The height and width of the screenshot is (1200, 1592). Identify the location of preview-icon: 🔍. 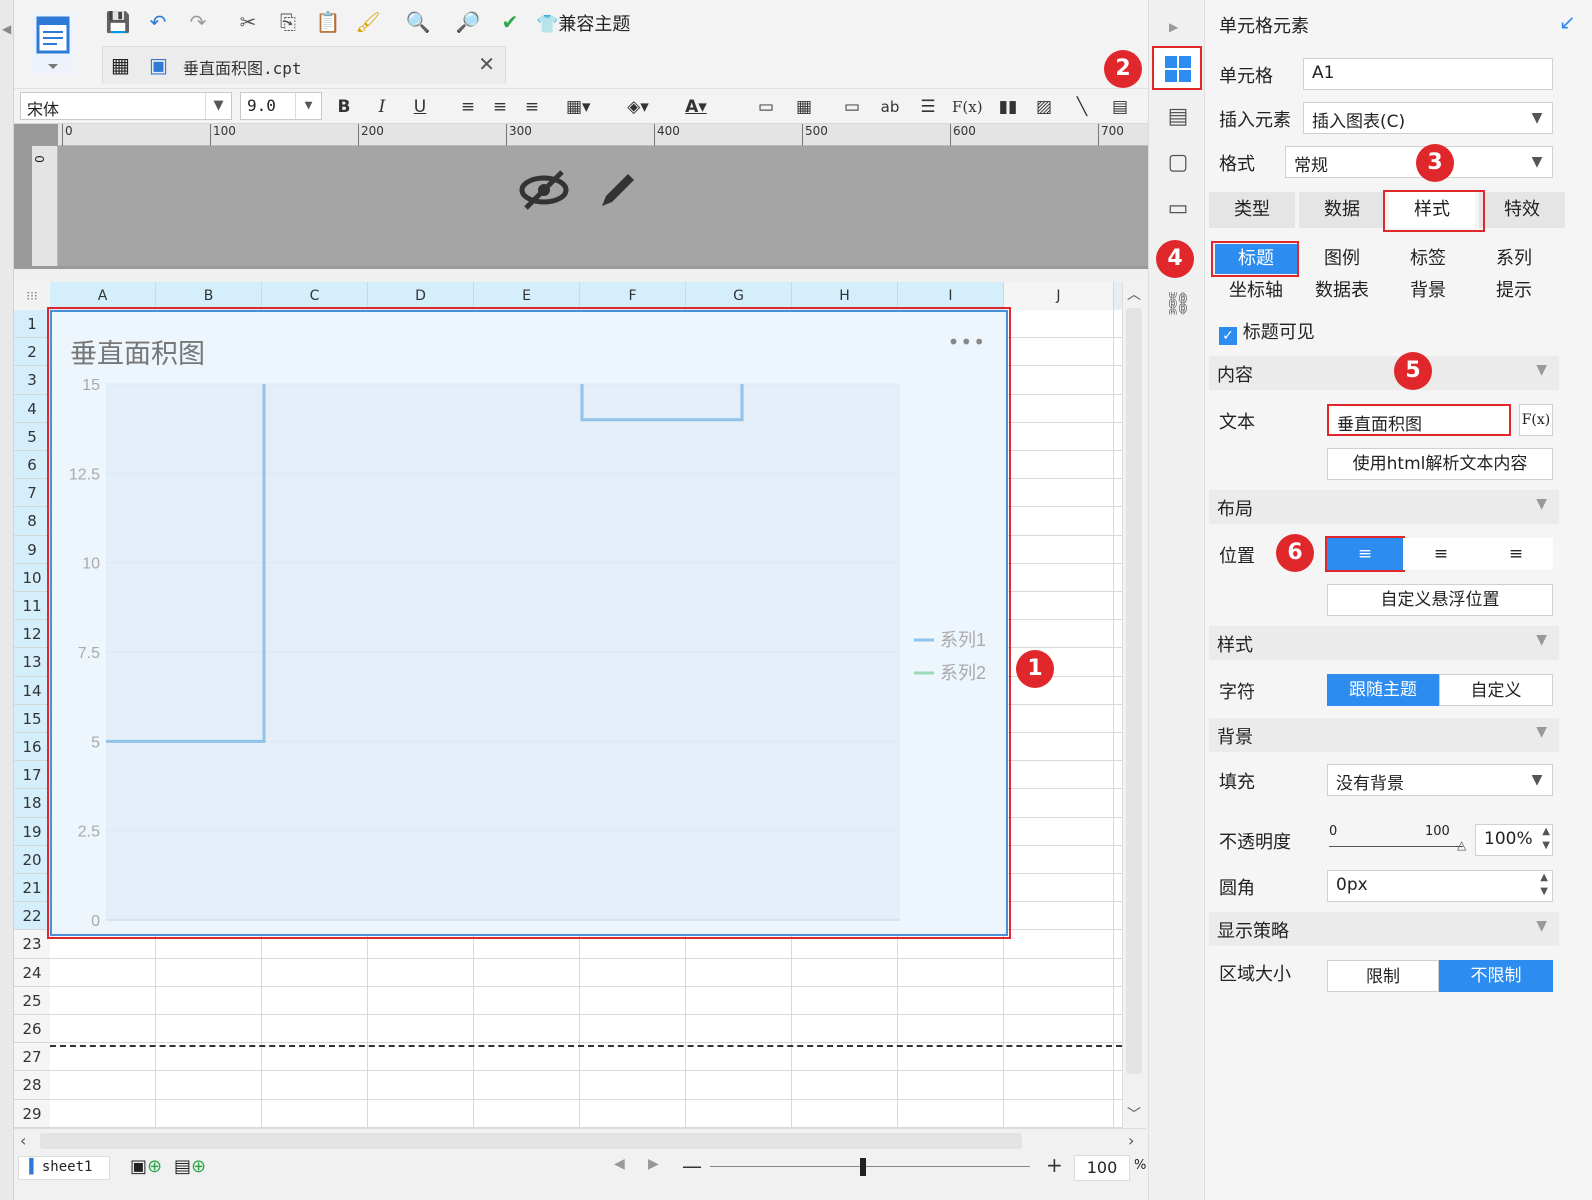
(418, 22).